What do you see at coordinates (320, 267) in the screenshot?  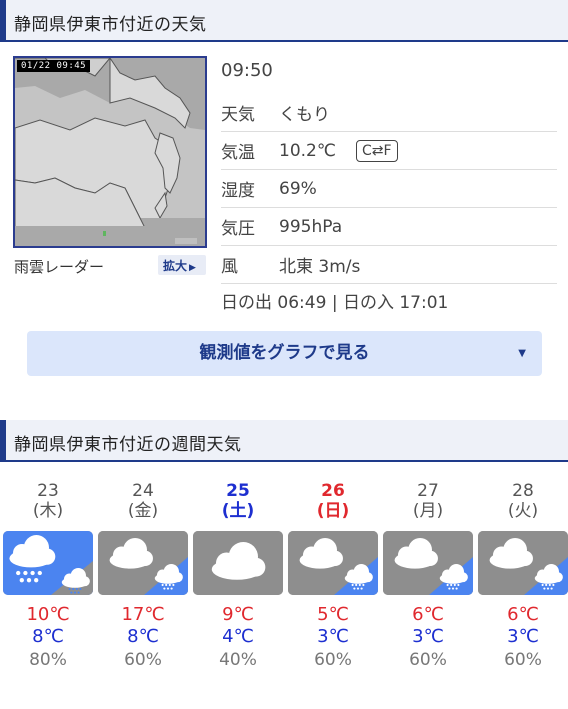 I see `row-value: 北東 3m/s` at bounding box center [320, 267].